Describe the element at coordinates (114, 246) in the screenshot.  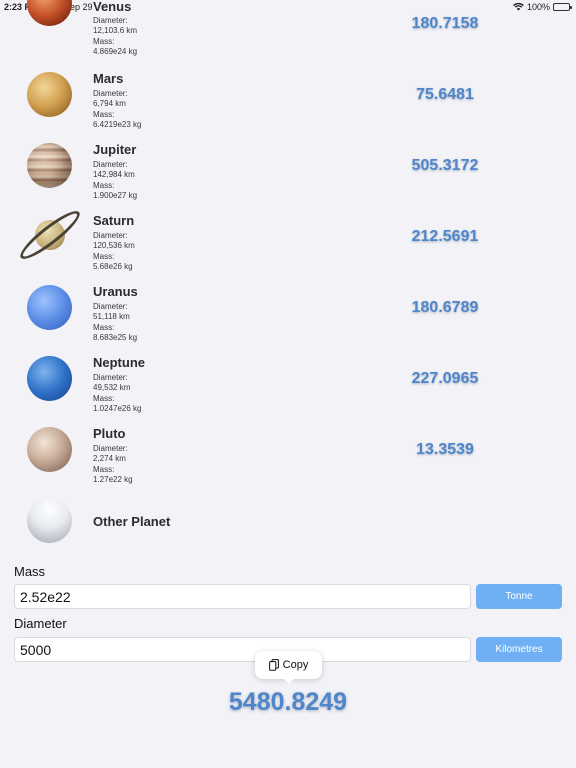
I see `diameter-value: 120,536 km` at that location.